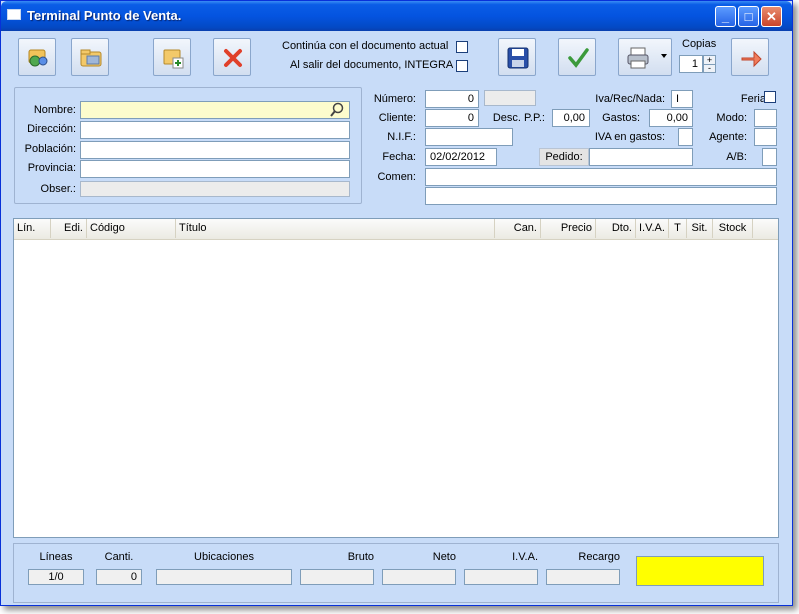 Image resolution: width=799 pixels, height=614 pixels. Describe the element at coordinates (215, 169) in the screenshot. I see `provincia-input` at that location.